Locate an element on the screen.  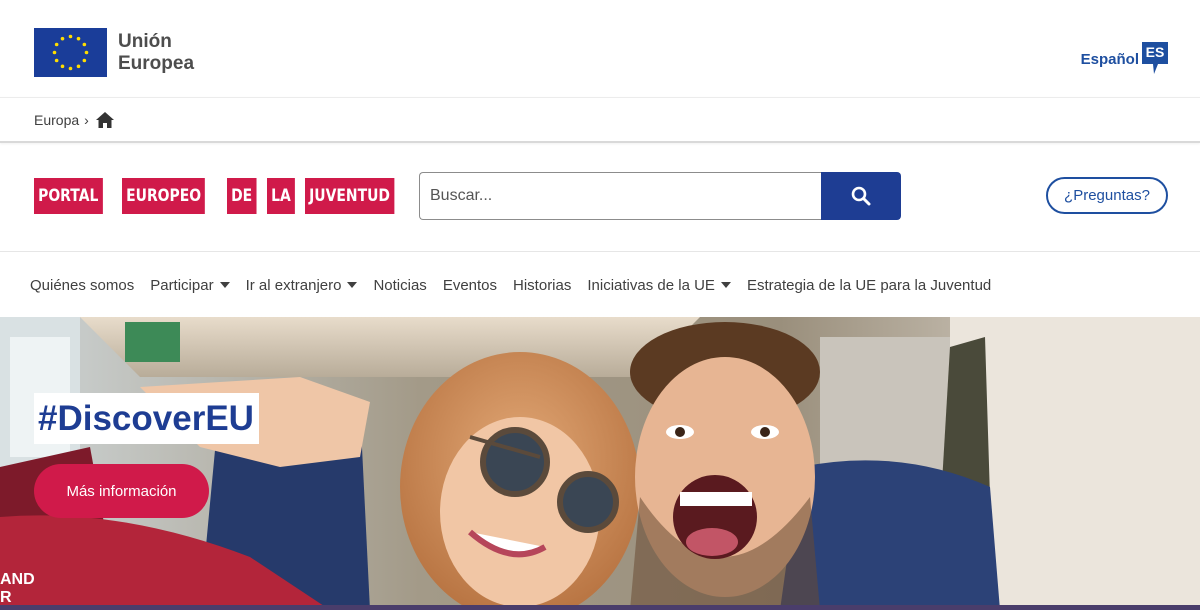
nav-item-label: Quiénes somos is located at coordinates (82, 285).